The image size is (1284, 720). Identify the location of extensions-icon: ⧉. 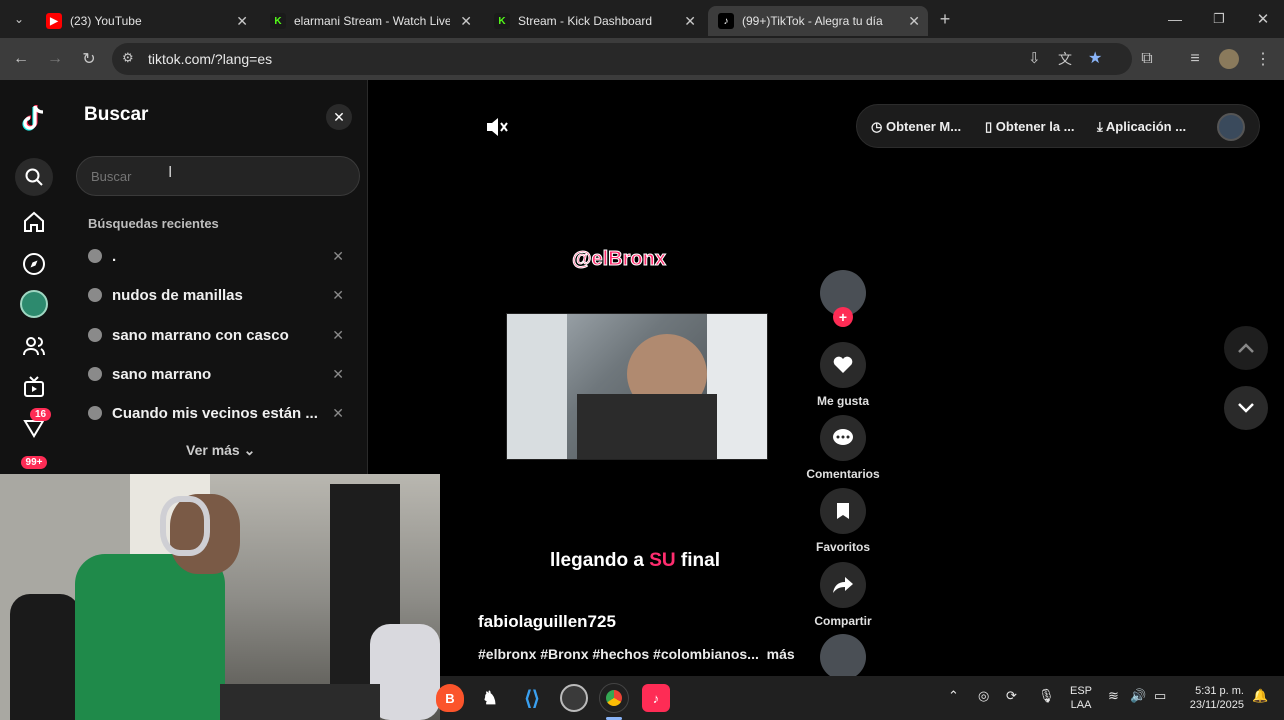
(1147, 59).